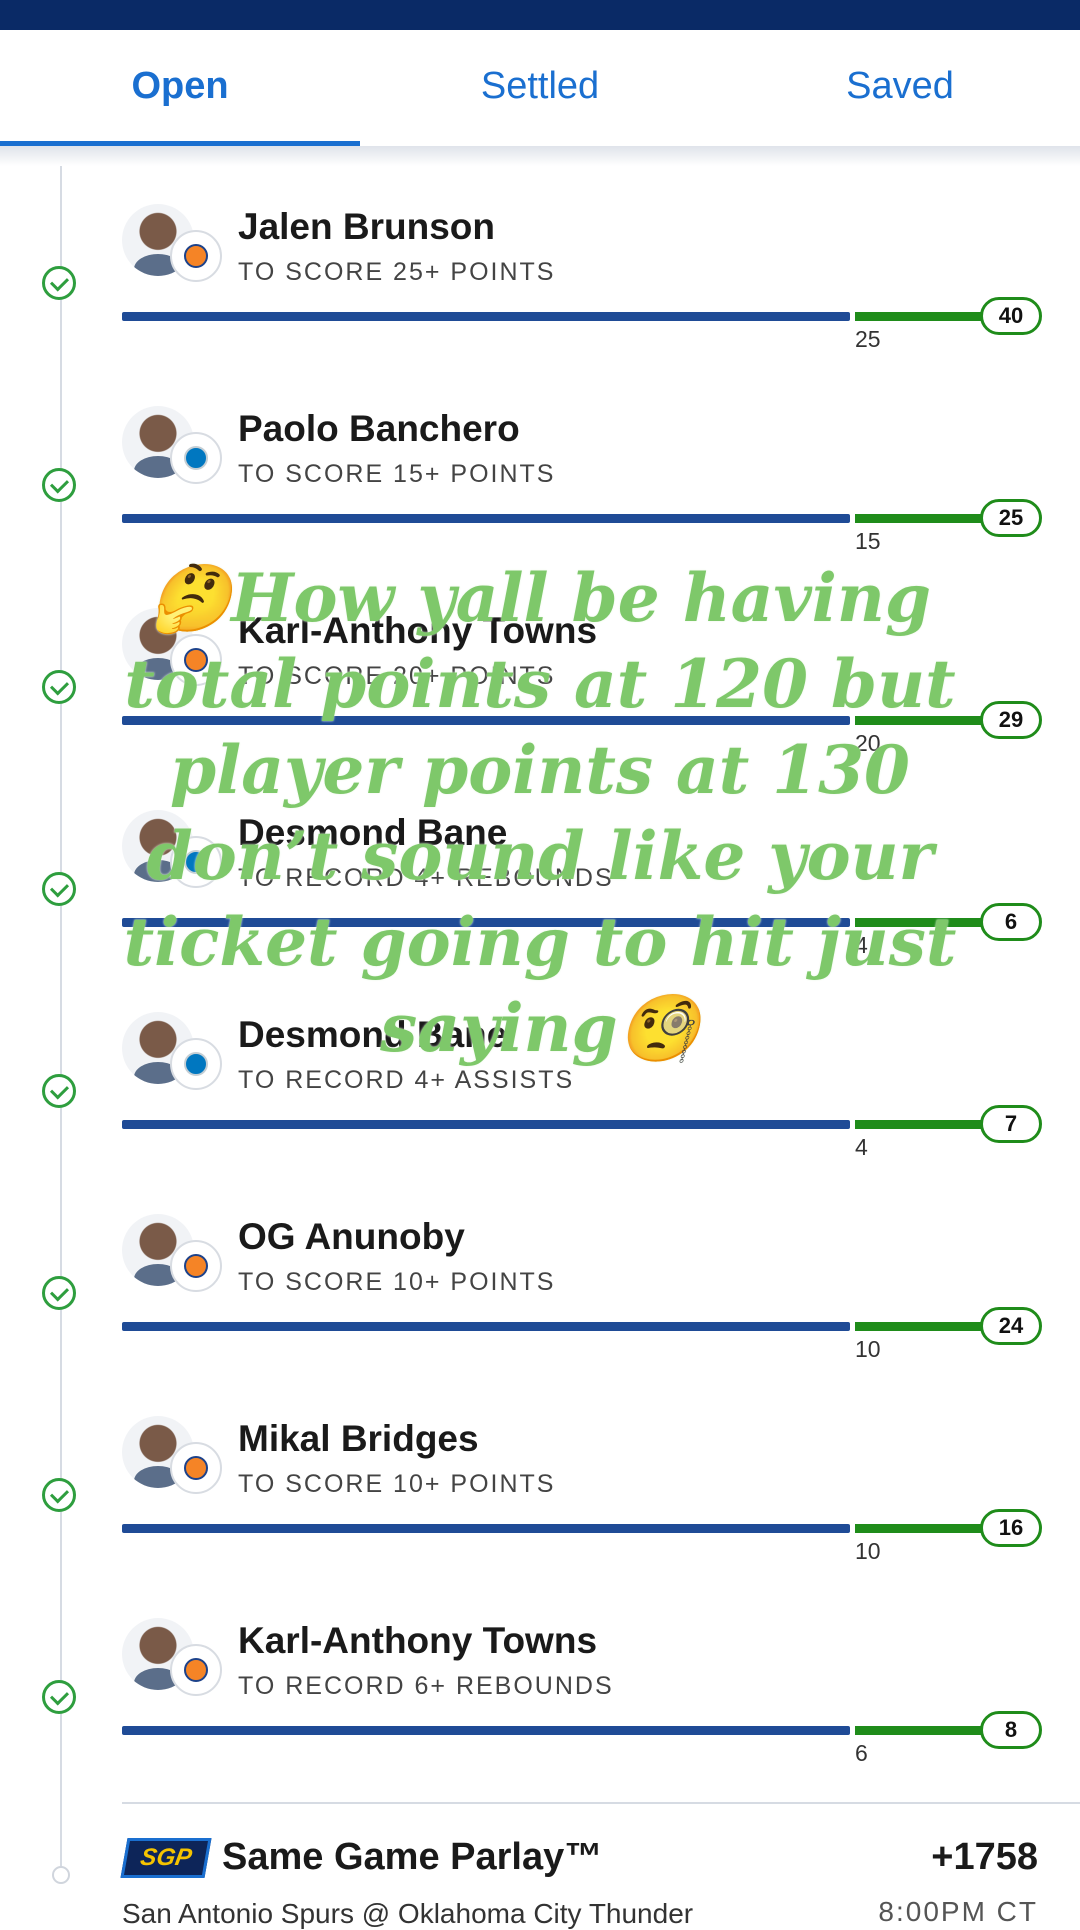 The height and width of the screenshot is (1930, 1080). Describe the element at coordinates (426, 1686) in the screenshot. I see `prop-description: TO RECORD 6+ REBOUNDS` at that location.